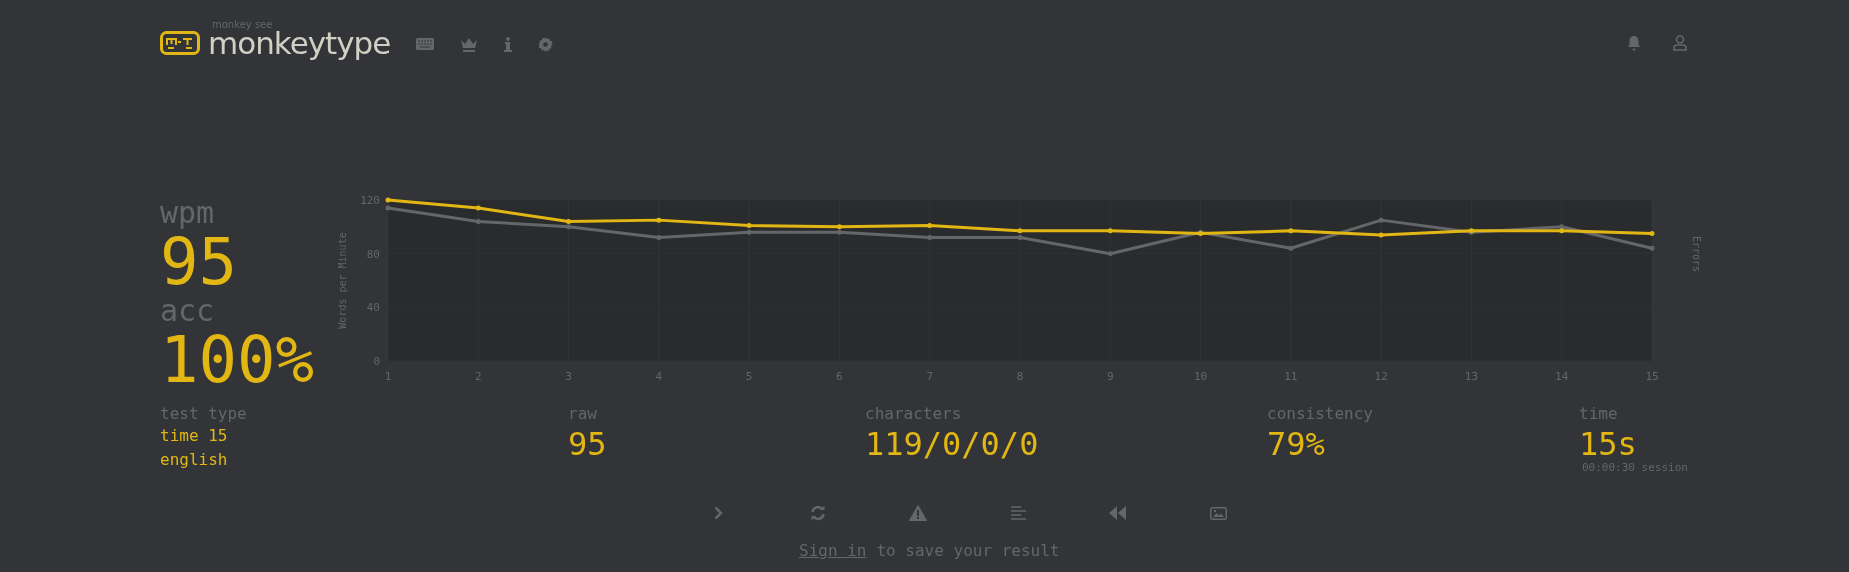 This screenshot has height=572, width=1849. Describe the element at coordinates (718, 513) in the screenshot. I see `next-icon` at that location.